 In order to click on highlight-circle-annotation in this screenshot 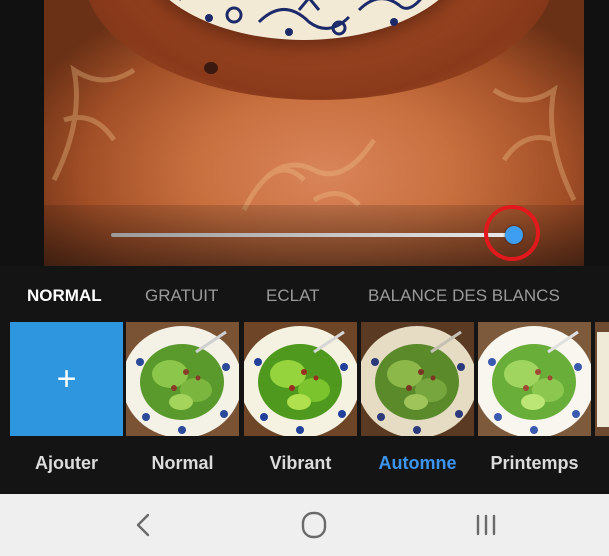, I will do `click(512, 233)`.